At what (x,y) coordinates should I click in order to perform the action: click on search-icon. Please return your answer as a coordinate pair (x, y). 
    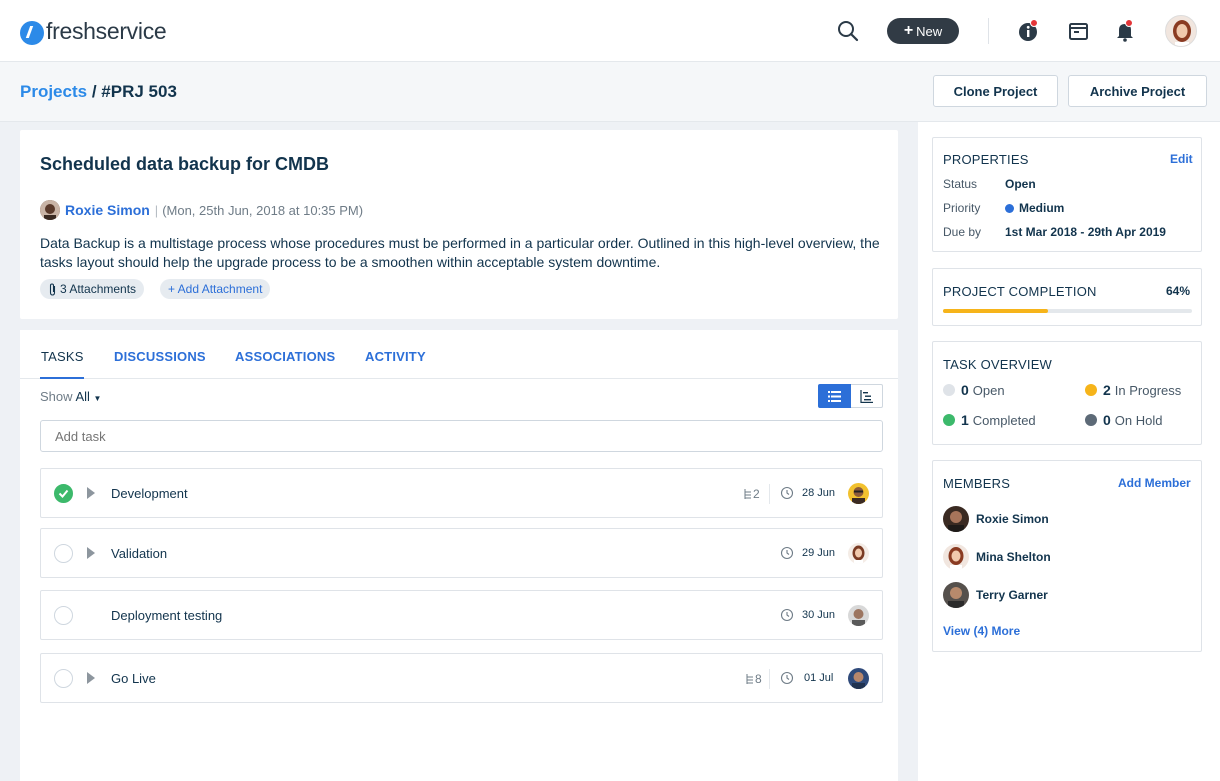
    Looking at the image, I should click on (848, 31).